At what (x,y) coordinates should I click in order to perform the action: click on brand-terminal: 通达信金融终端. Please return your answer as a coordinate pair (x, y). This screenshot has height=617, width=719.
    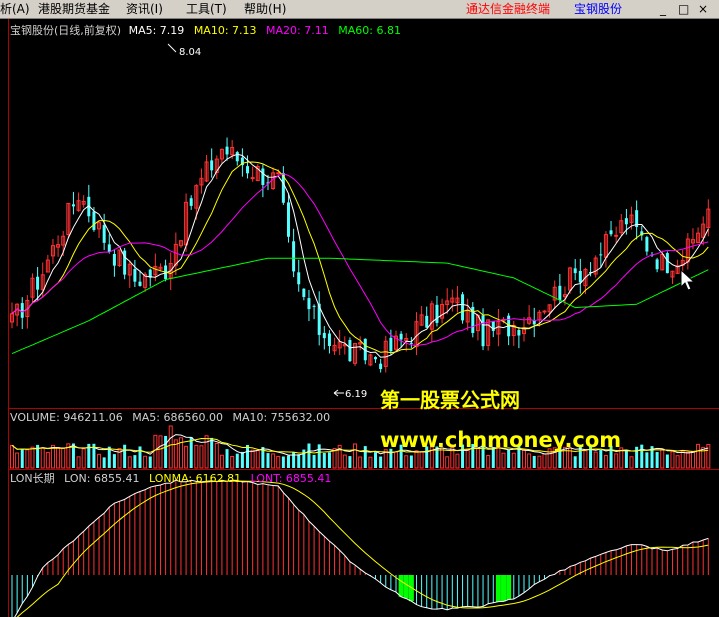
    Looking at the image, I should click on (508, 9).